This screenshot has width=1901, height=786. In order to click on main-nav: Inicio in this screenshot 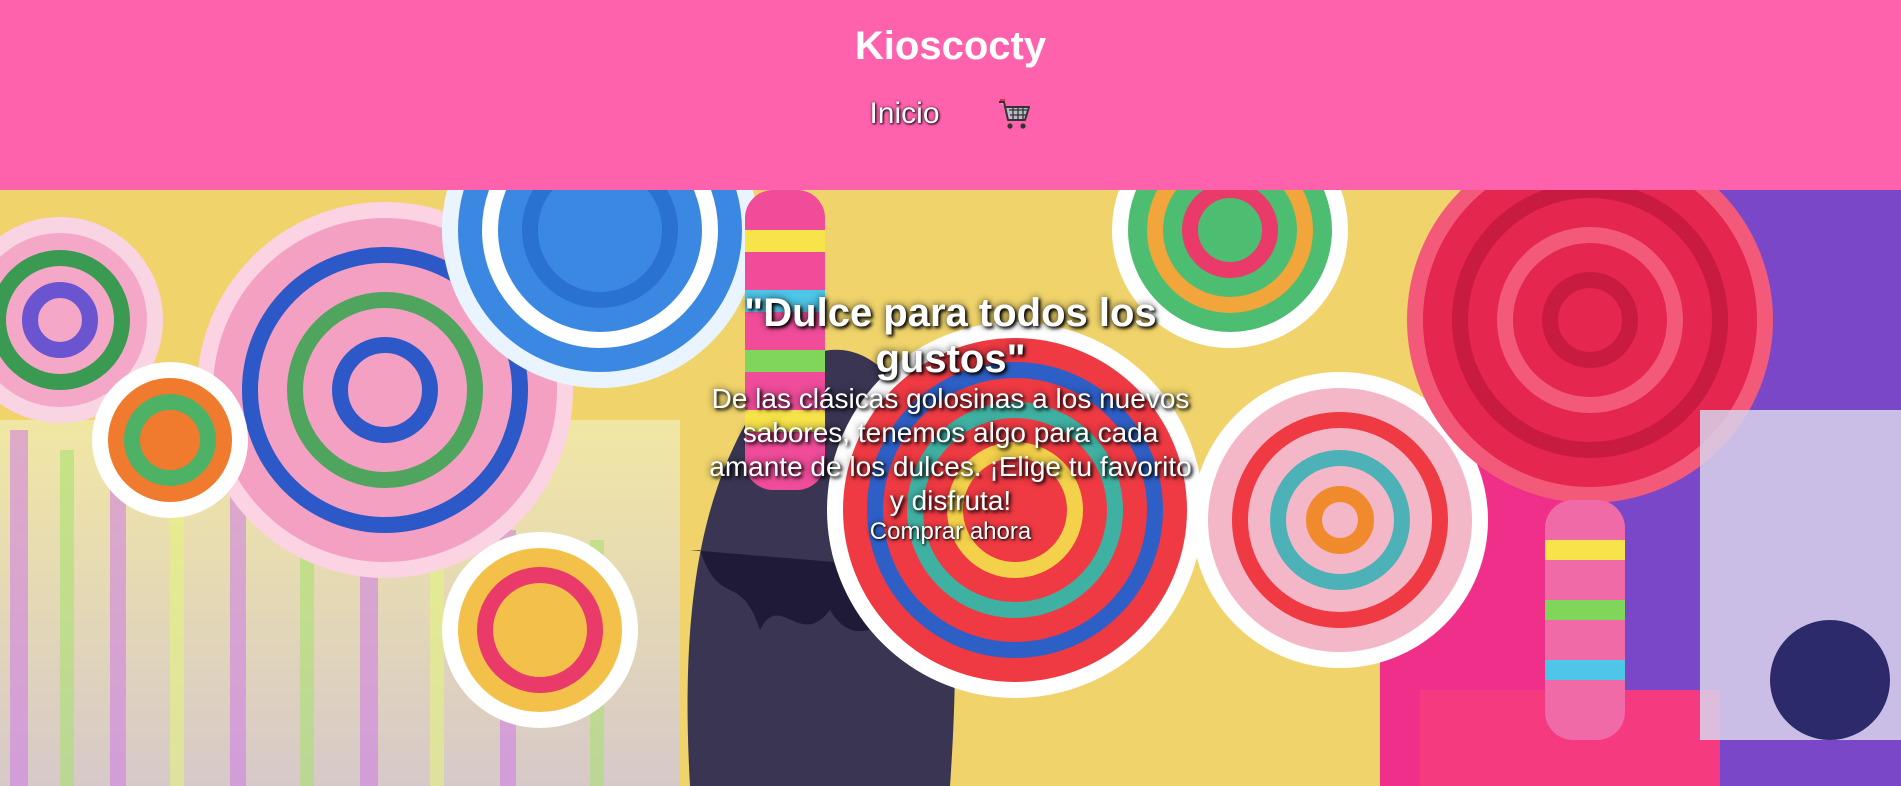, I will do `click(950, 114)`.